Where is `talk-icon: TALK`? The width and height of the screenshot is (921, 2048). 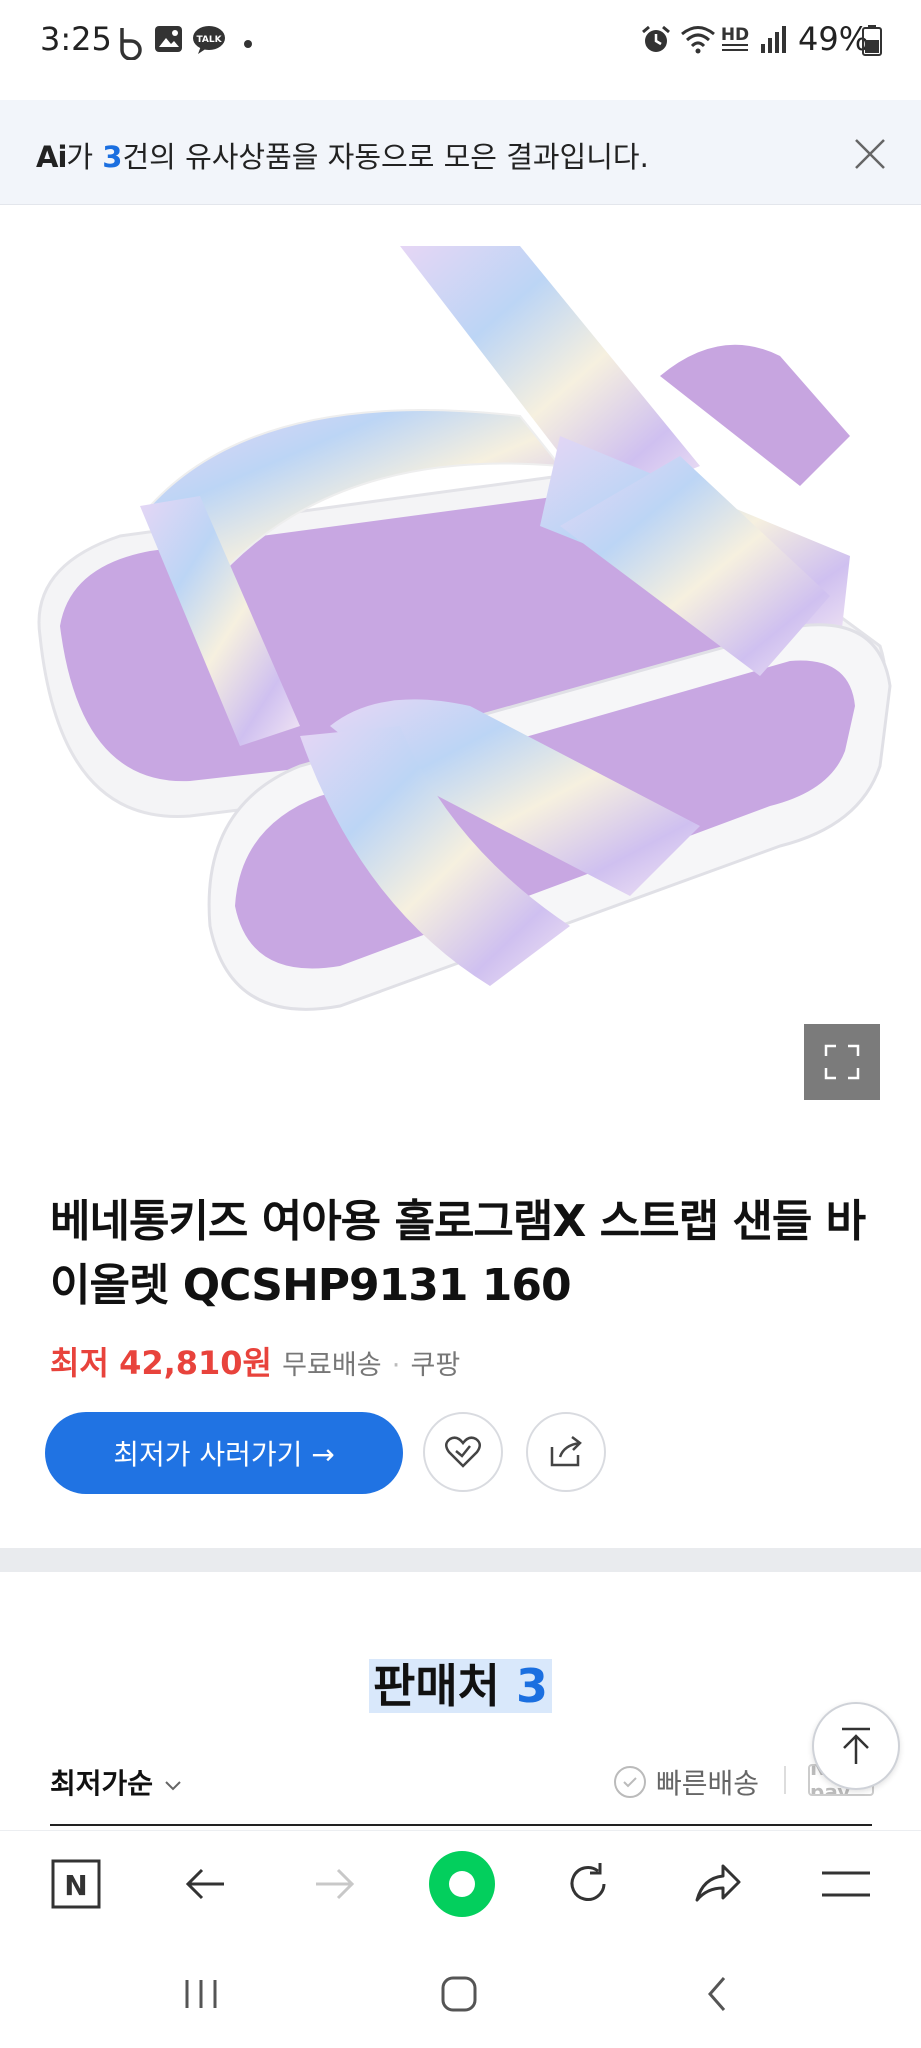 talk-icon: TALK is located at coordinates (210, 42).